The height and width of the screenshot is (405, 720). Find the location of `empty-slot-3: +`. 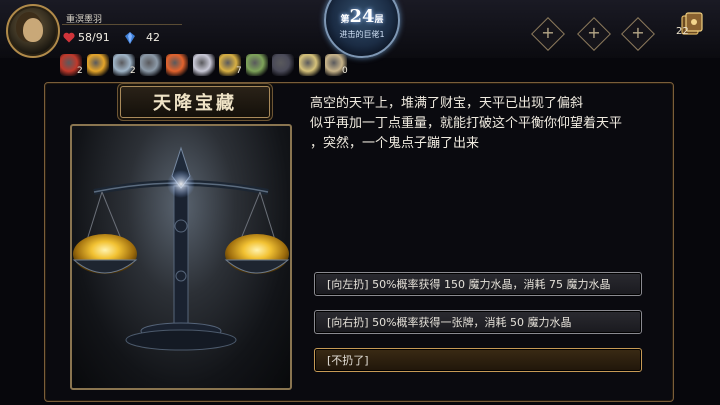

empty-slot-3: + is located at coordinates (638, 34).